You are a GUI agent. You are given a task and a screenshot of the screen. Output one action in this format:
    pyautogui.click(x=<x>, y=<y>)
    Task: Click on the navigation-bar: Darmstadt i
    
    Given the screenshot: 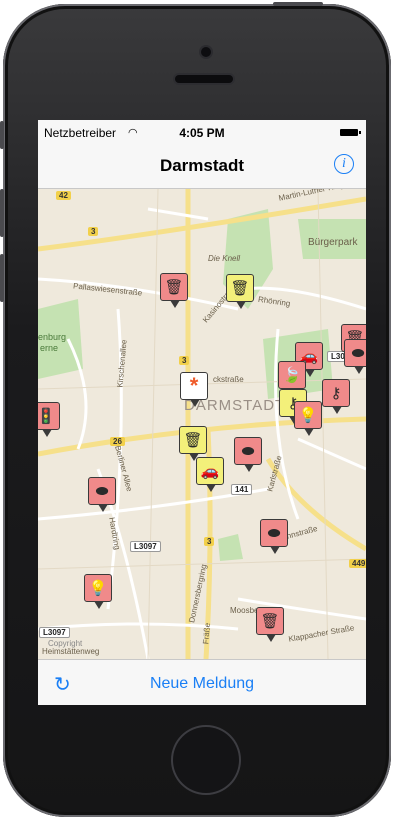 What is the action you would take?
    pyautogui.click(x=202, y=165)
    